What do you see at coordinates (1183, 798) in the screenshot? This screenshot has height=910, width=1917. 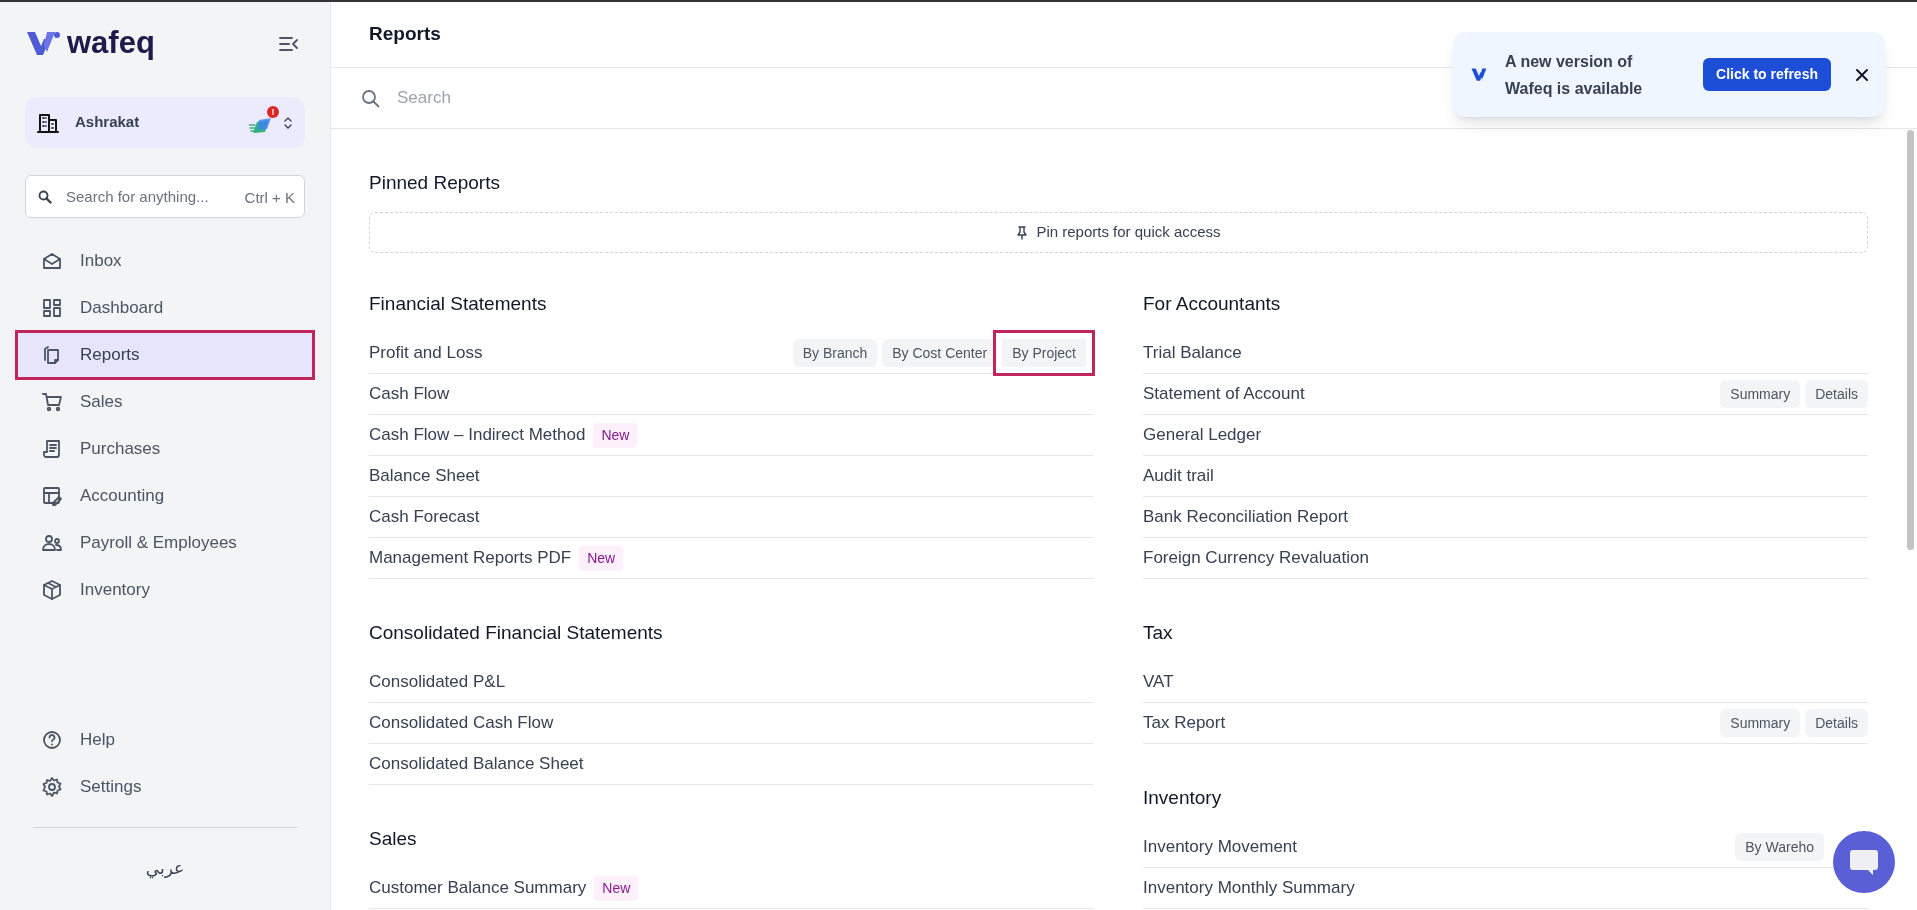 I see `section-heading: Inventory` at bounding box center [1183, 798].